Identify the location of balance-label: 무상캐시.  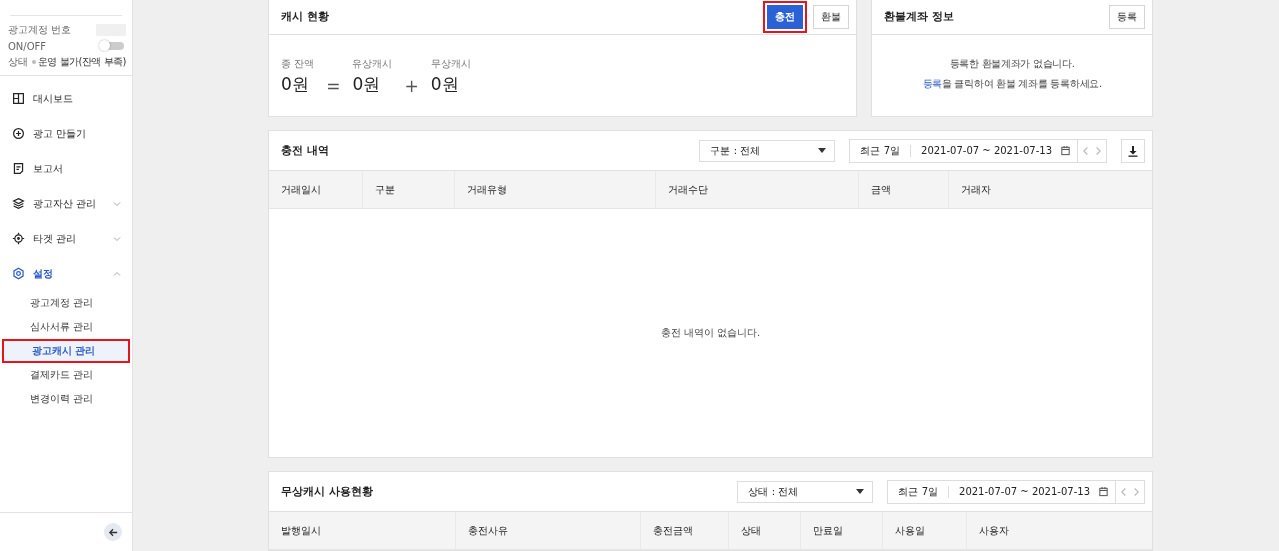
(450, 64).